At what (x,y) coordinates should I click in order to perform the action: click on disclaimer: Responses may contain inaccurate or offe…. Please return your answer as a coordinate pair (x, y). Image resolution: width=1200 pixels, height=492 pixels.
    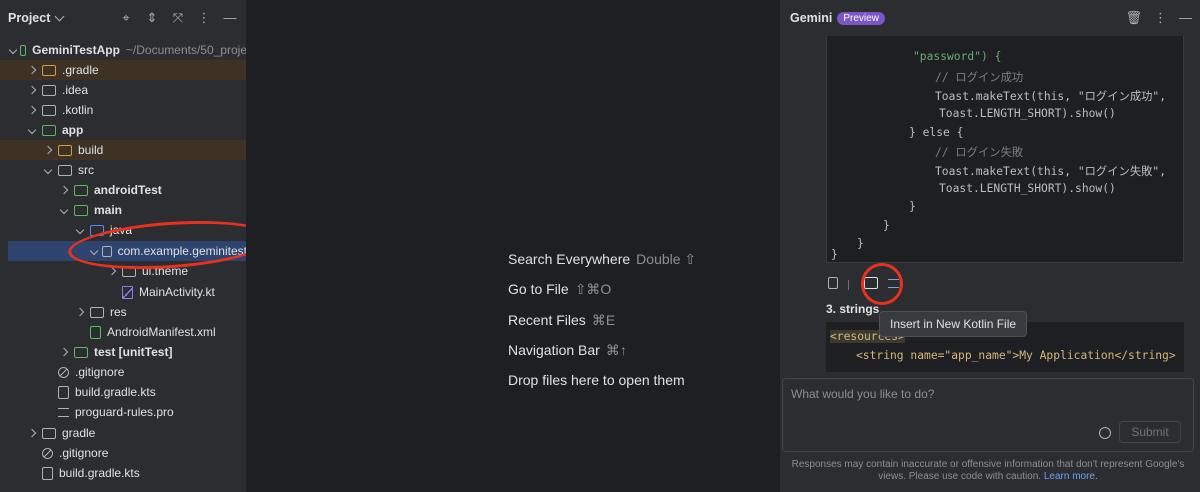
    Looking at the image, I should click on (988, 470).